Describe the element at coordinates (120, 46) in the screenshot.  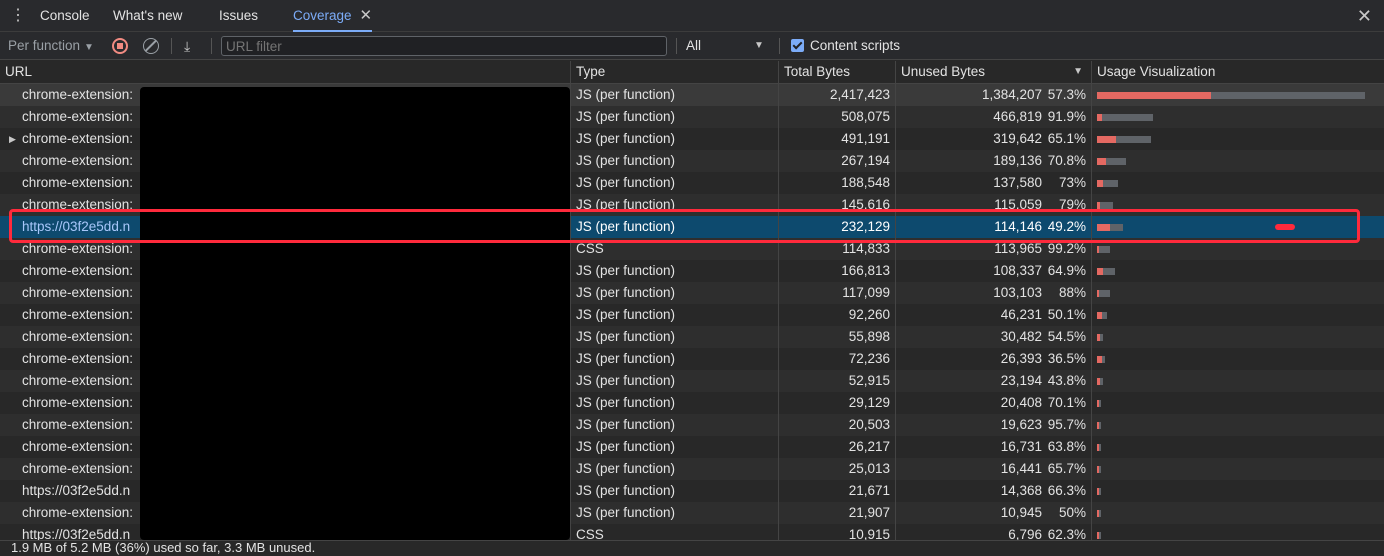
I see `stop-recording-icon` at that location.